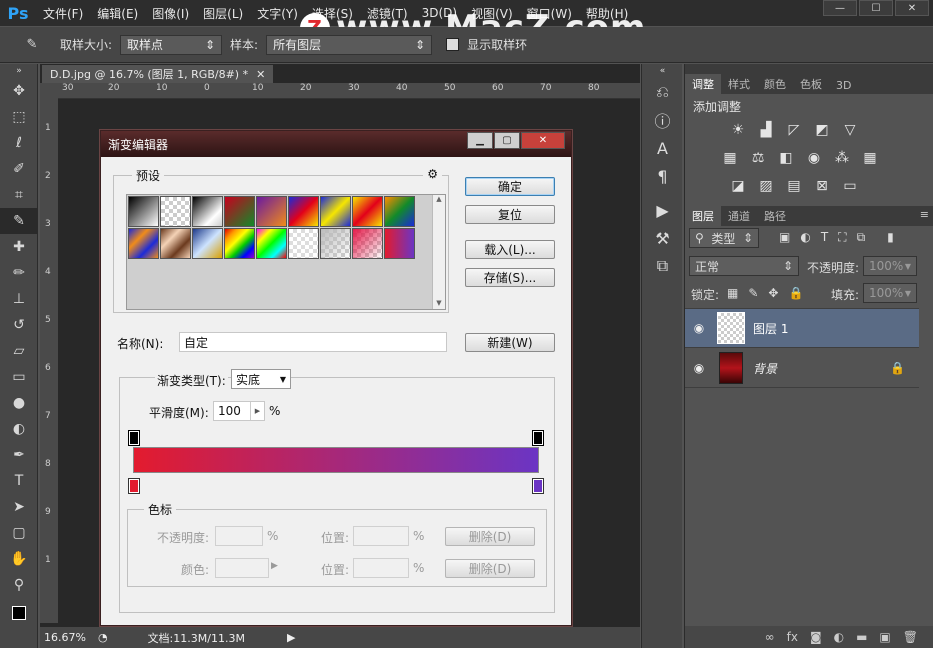 The image size is (933, 648). Describe the element at coordinates (19, 613) in the screenshot. I see `color-swatches-icon` at that location.